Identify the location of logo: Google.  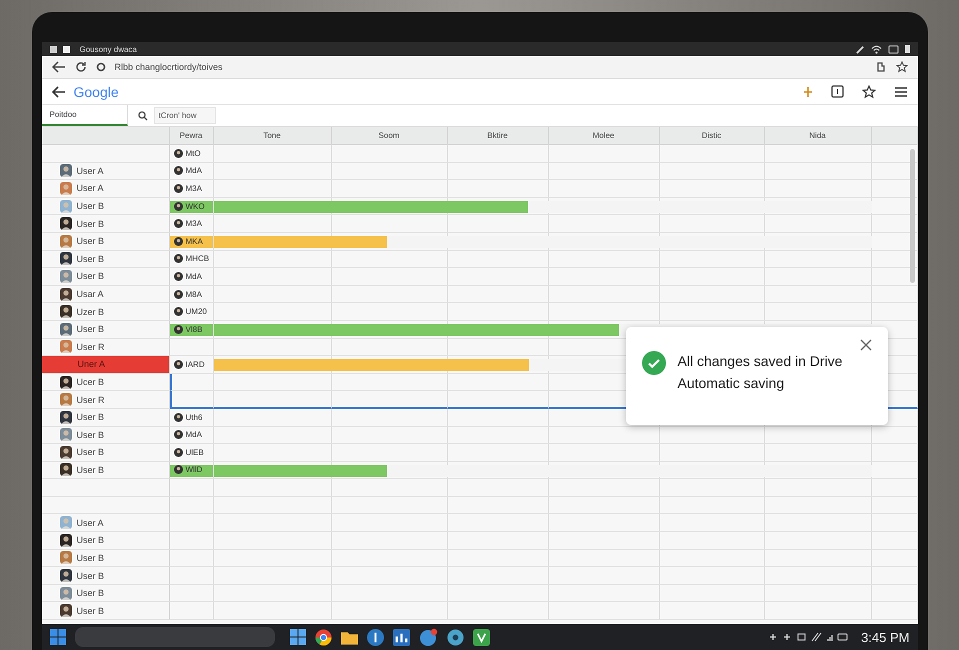
(96, 92).